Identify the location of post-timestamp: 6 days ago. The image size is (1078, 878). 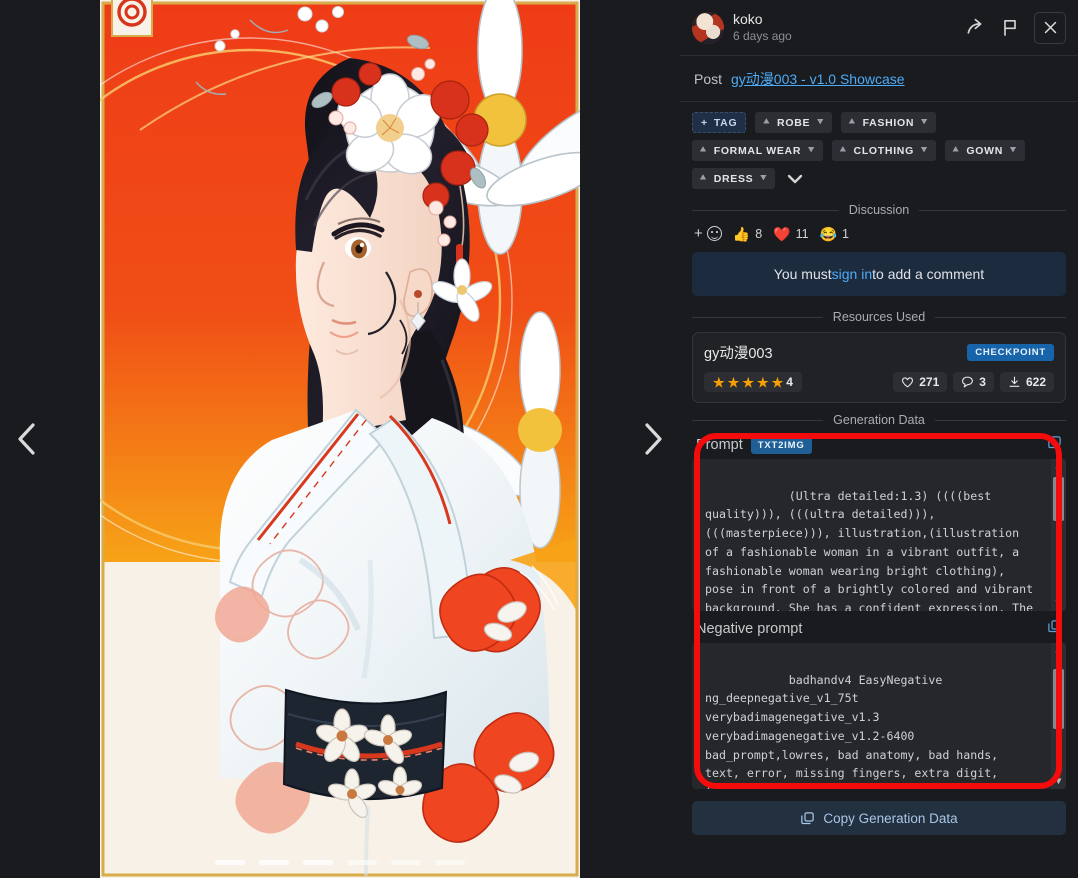
(762, 35).